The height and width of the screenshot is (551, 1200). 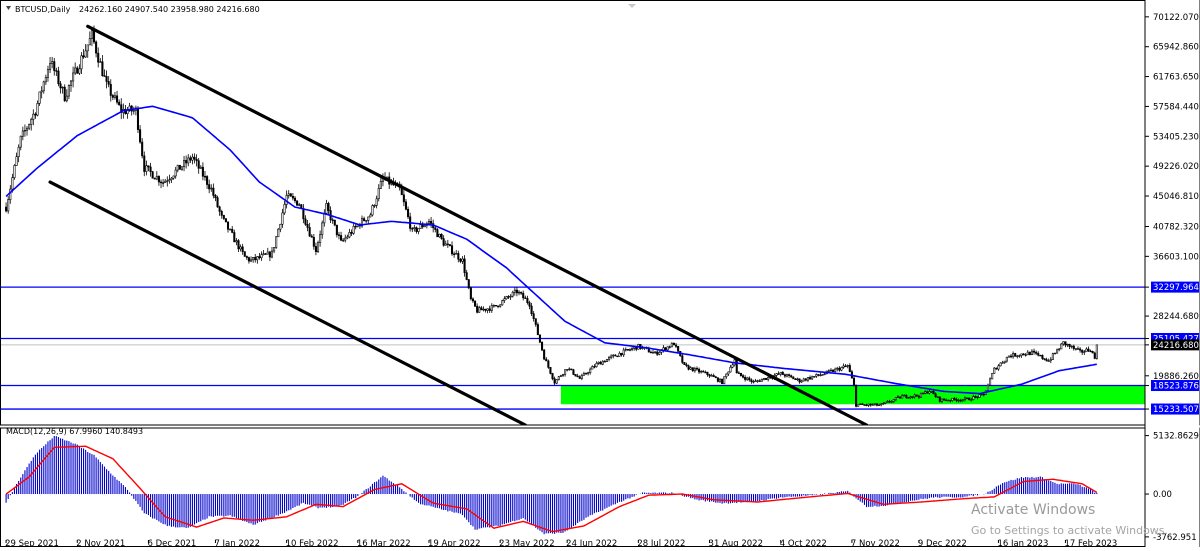 What do you see at coordinates (237, 543) in the screenshot?
I see `x-tick-label: 7 Jan 2022` at bounding box center [237, 543].